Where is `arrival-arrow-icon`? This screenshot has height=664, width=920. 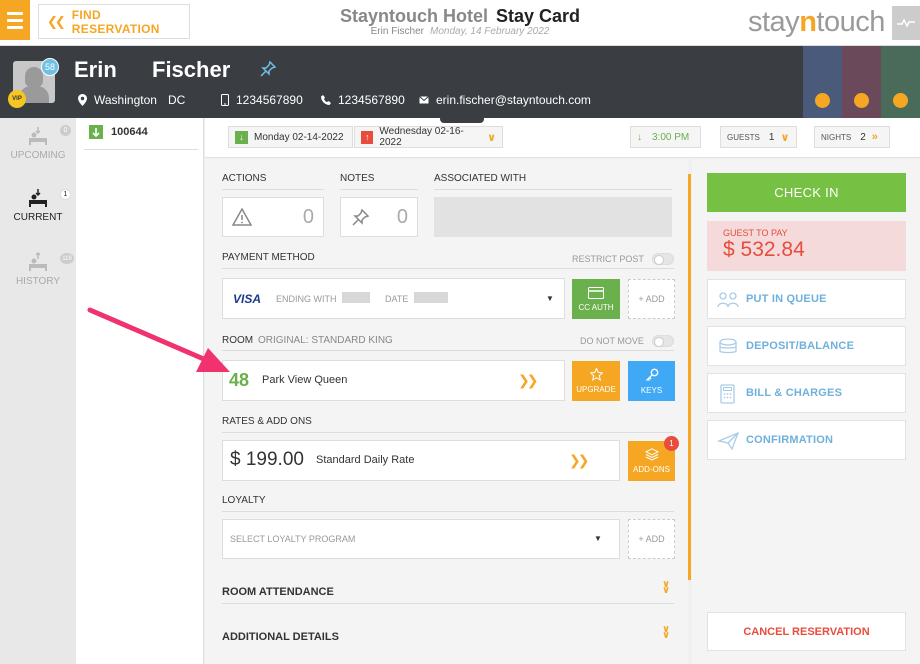
arrival-arrow-icon is located at coordinates (96, 132).